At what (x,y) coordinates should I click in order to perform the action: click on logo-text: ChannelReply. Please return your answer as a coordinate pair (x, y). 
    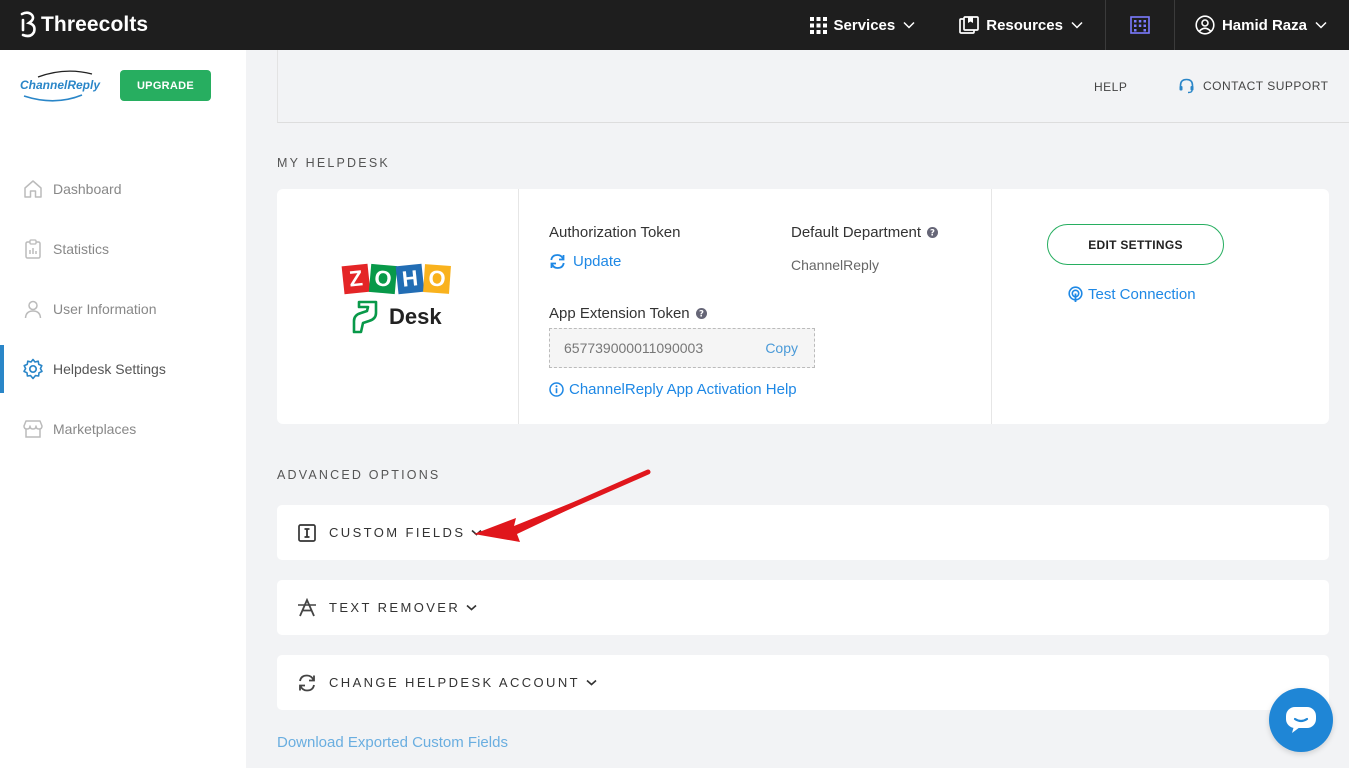
    Looking at the image, I should click on (60, 85).